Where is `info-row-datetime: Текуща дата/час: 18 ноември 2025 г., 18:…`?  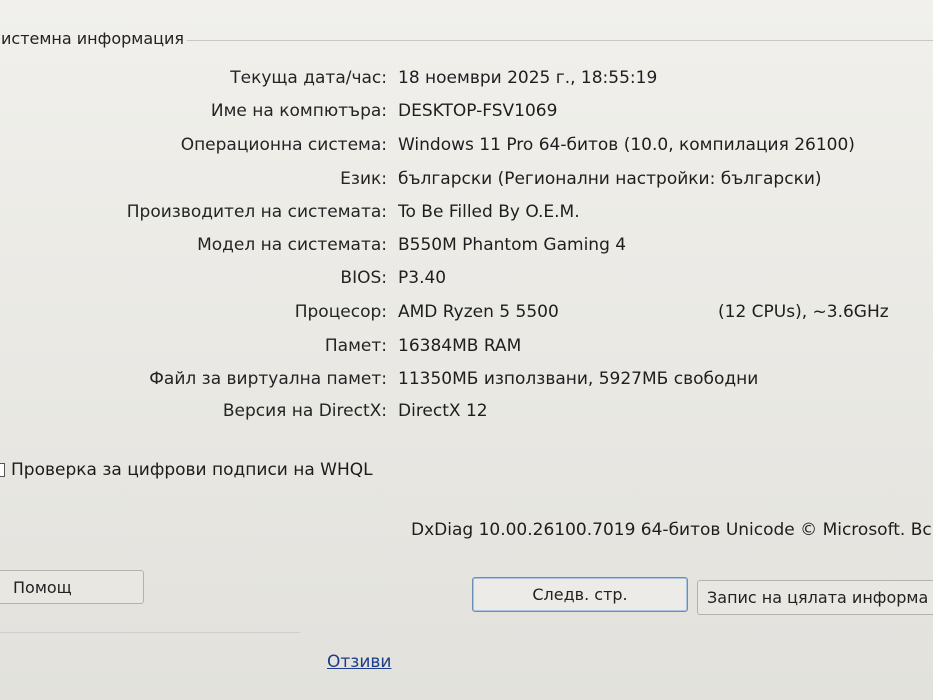 info-row-datetime: Текуща дата/час: 18 ноември 2025 г., 18:… is located at coordinates (466, 82).